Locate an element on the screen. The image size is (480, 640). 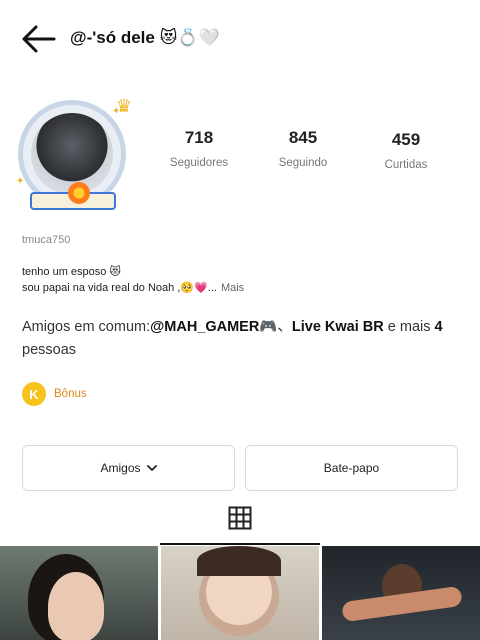
kwai-coin-icon: K is located at coordinates (34, 394).